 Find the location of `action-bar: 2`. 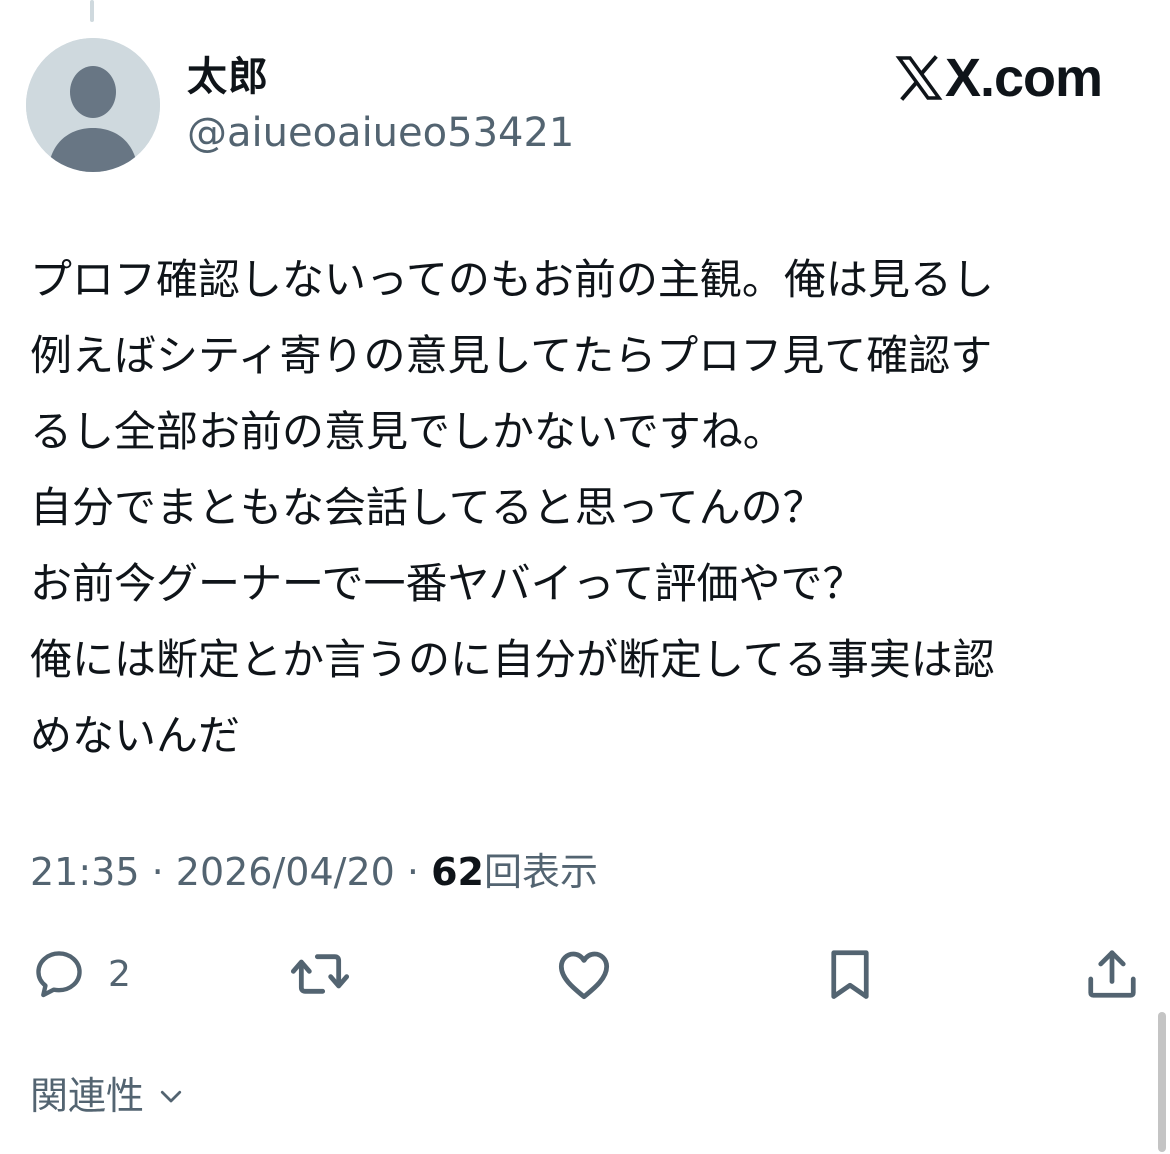

action-bar: 2 is located at coordinates (585, 974).